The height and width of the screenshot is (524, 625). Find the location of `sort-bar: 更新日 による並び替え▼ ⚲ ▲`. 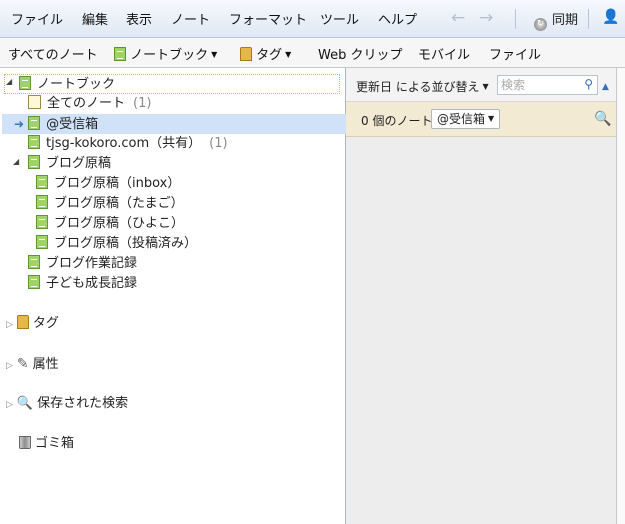

sort-bar: 更新日 による並び替え▼ ⚲ ▲ is located at coordinates (481, 85).